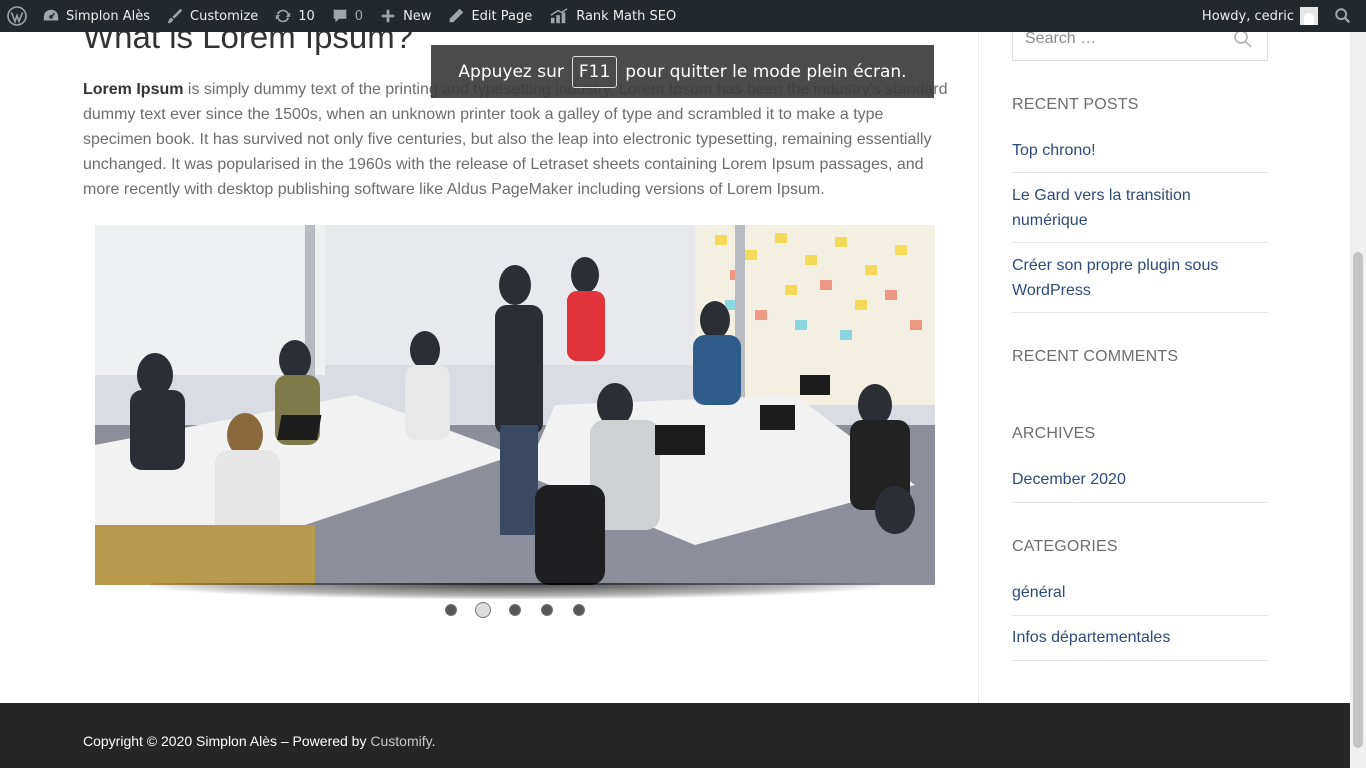 The width and height of the screenshot is (1366, 768). What do you see at coordinates (766, 71) in the screenshot?
I see `fullscreen-notice-after: pour quitter le mode plein écran.` at bounding box center [766, 71].